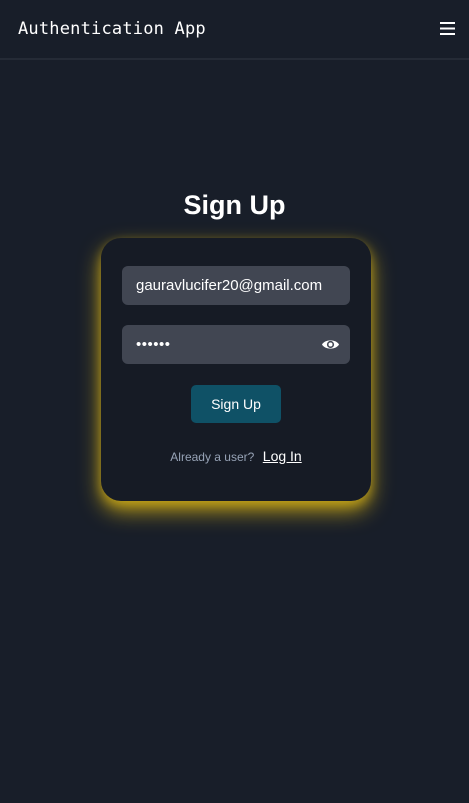 The image size is (469, 803). What do you see at coordinates (236, 344) in the screenshot?
I see `password-field: ••••••` at bounding box center [236, 344].